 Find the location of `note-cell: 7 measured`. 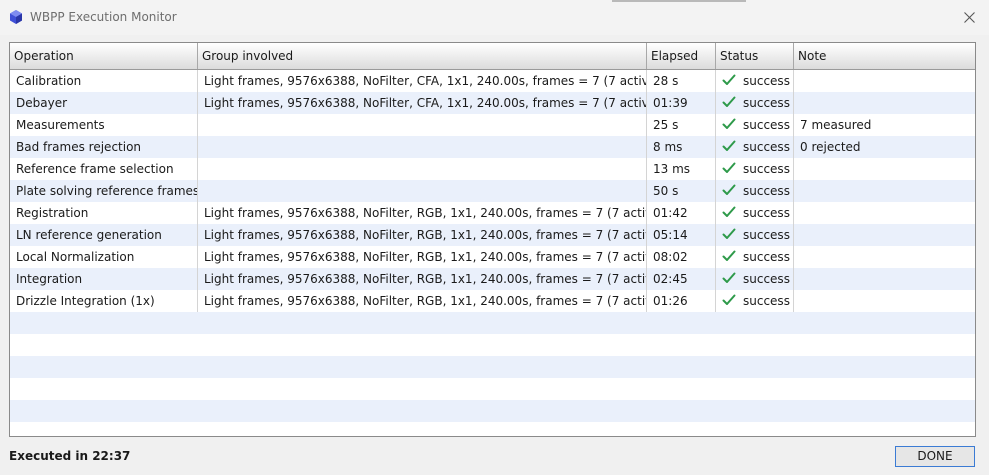

note-cell: 7 measured is located at coordinates (836, 125).